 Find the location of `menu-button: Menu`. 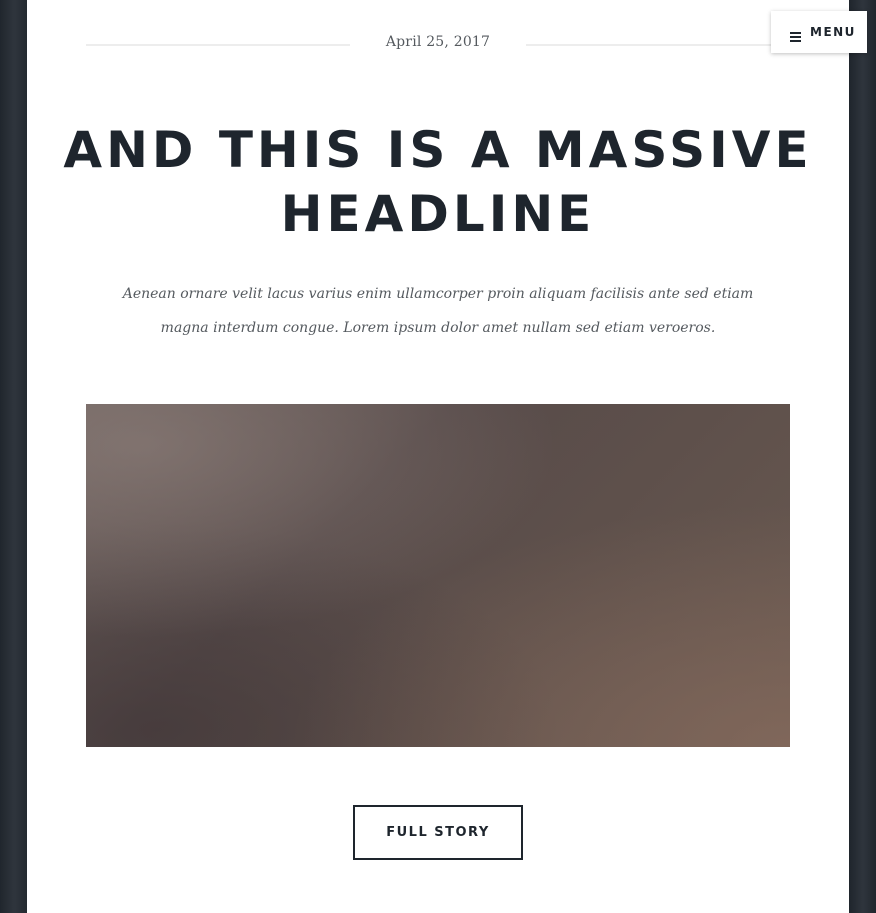

menu-button: Menu is located at coordinates (819, 32).